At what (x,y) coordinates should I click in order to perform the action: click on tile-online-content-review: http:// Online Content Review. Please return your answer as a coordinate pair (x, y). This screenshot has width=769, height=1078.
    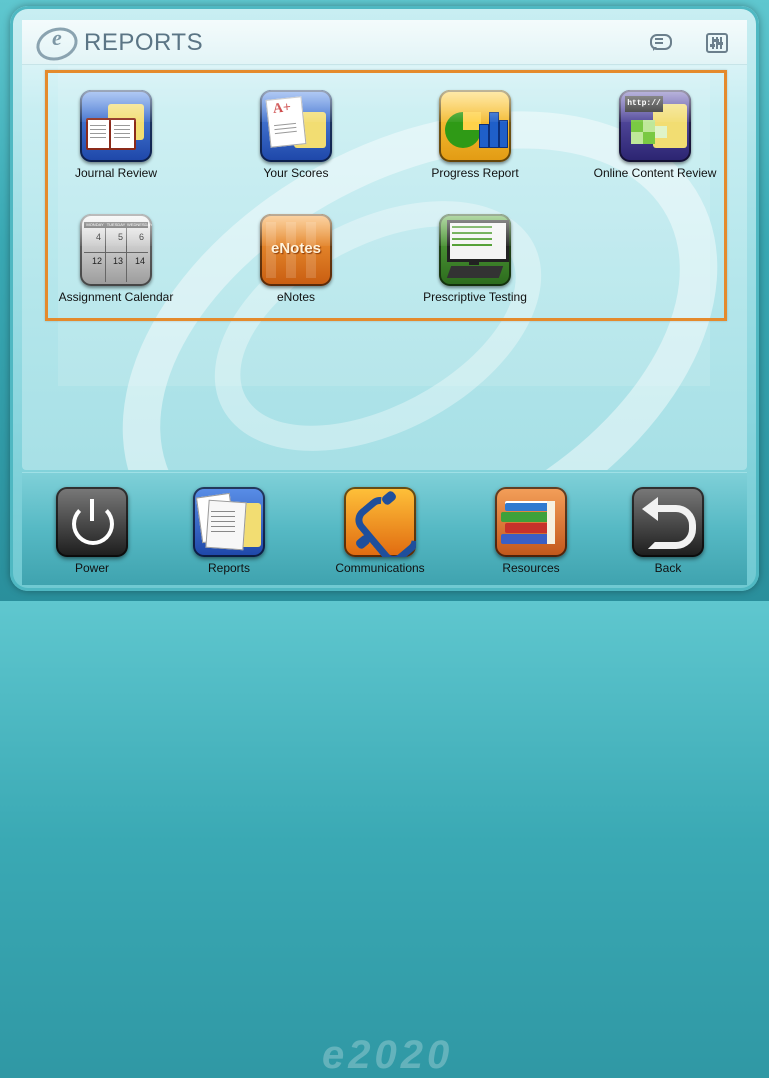
    Looking at the image, I should click on (655, 128).